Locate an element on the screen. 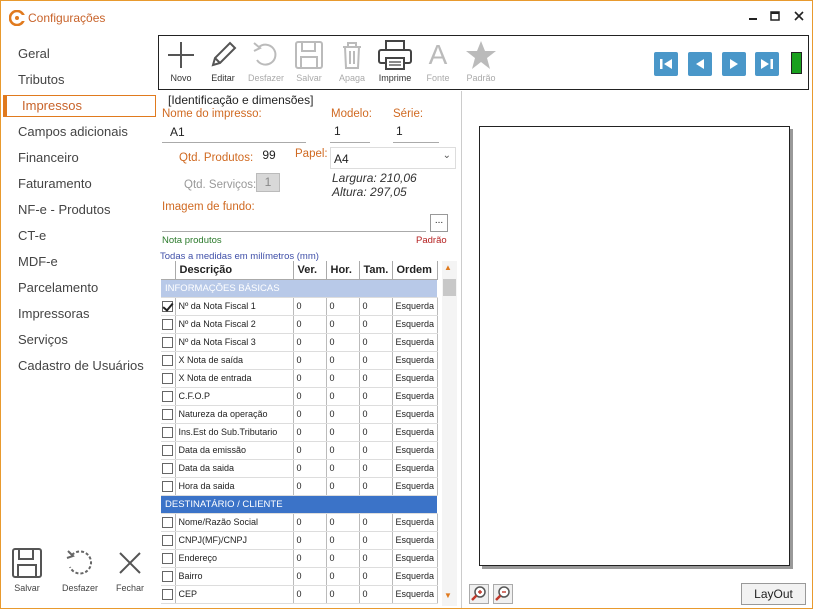 This screenshot has height=609, width=813. bottom-undo-button: Desfazer is located at coordinates (80, 570).